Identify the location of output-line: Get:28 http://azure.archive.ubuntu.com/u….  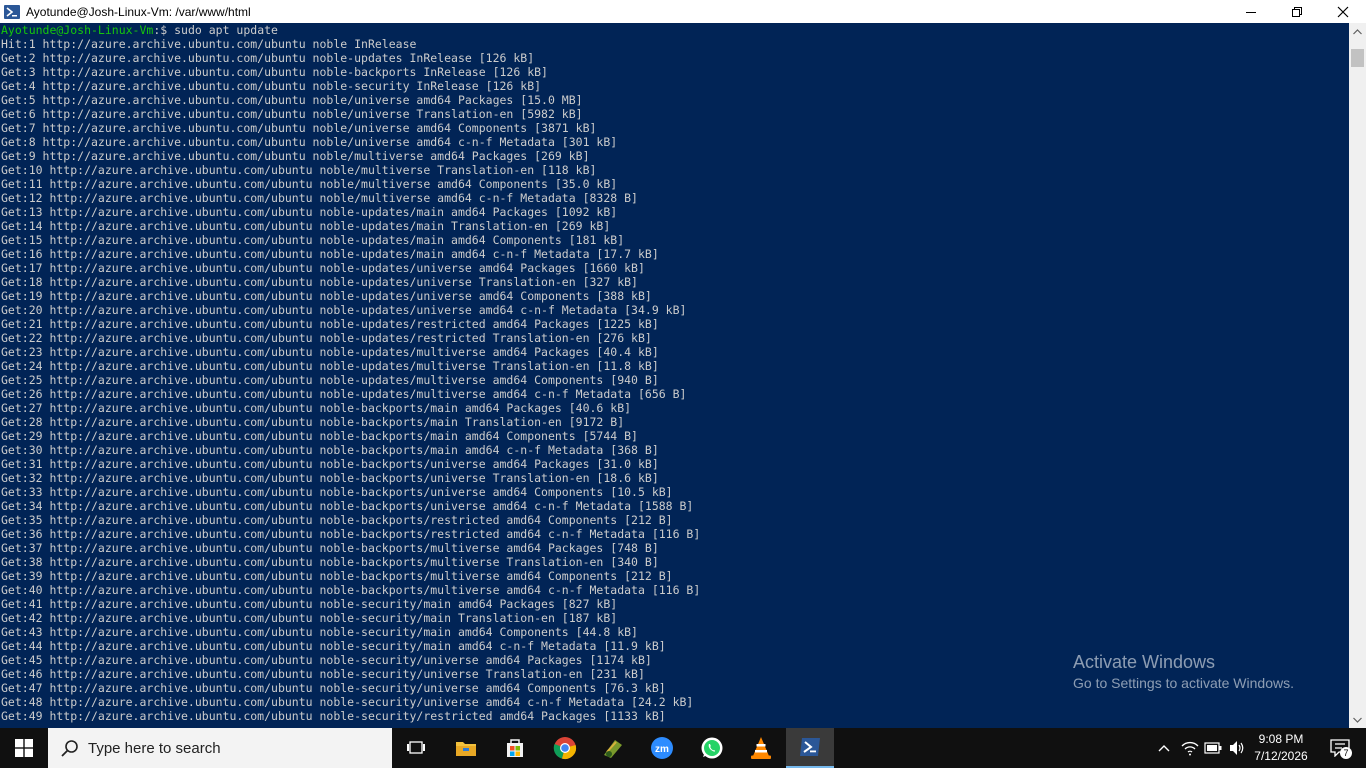
(313, 422).